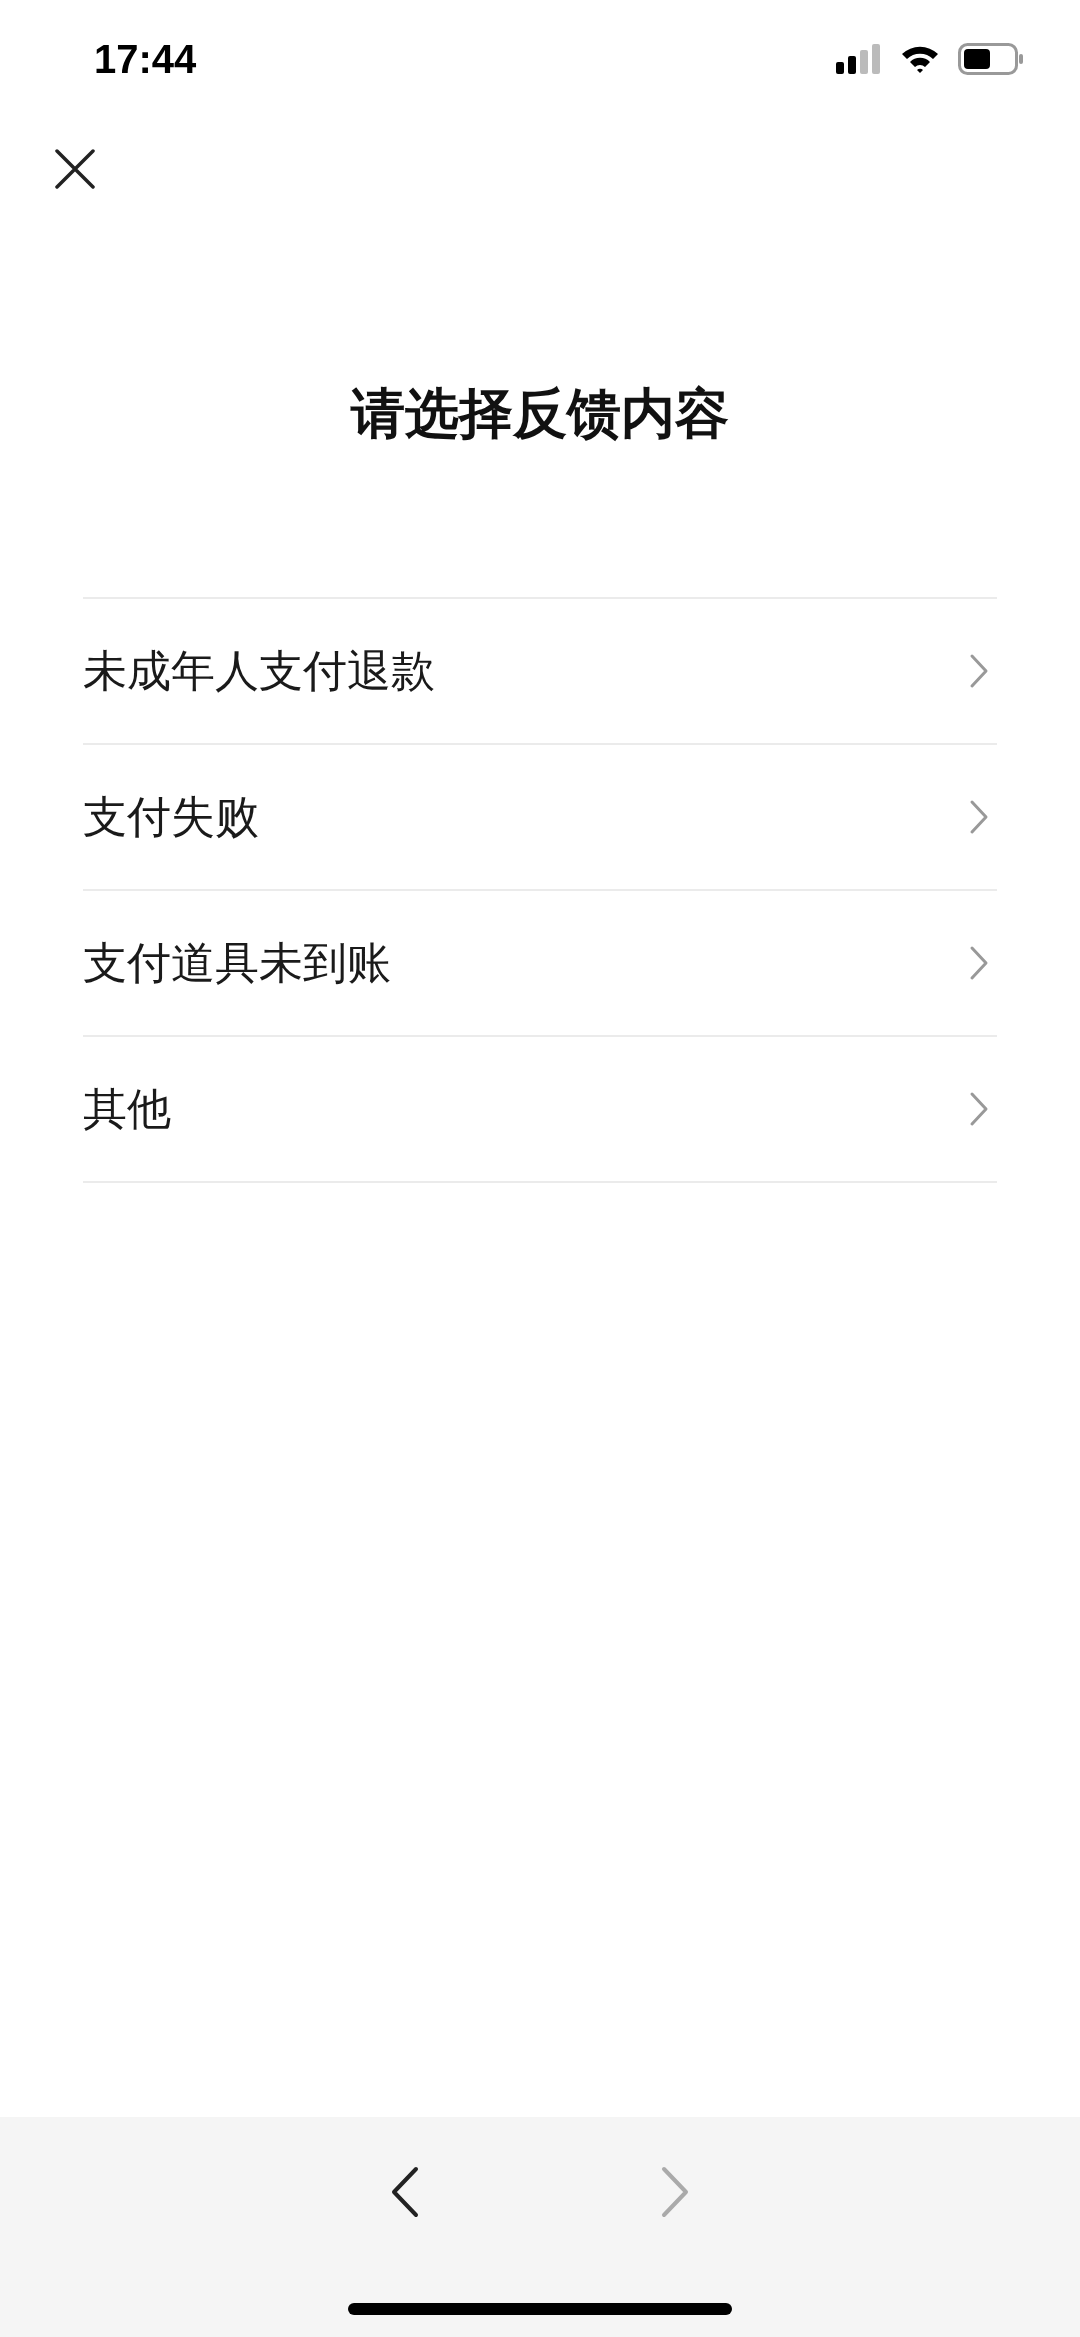 The height and width of the screenshot is (2337, 1080). What do you see at coordinates (145, 59) in the screenshot?
I see `status-time: 17:44` at bounding box center [145, 59].